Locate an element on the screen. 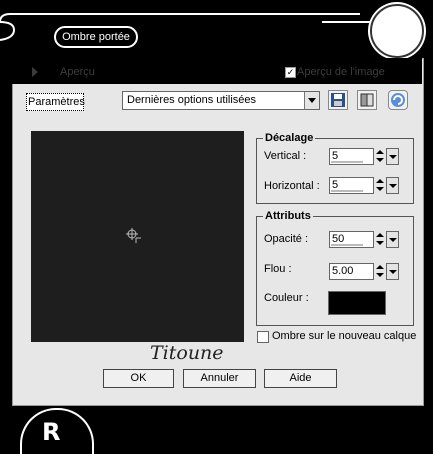  color-swatch is located at coordinates (357, 303).